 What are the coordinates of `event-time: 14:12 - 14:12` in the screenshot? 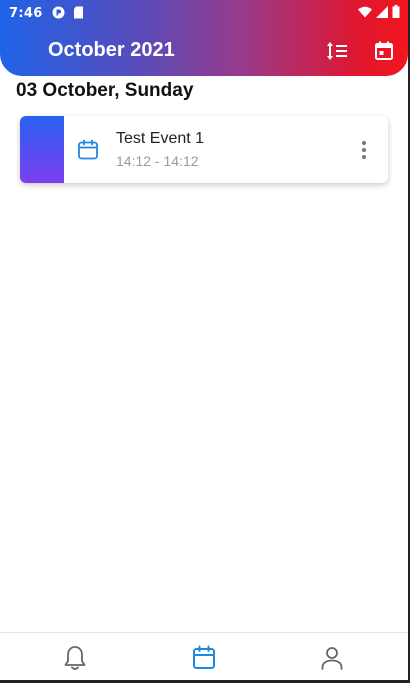 It's located at (157, 161).